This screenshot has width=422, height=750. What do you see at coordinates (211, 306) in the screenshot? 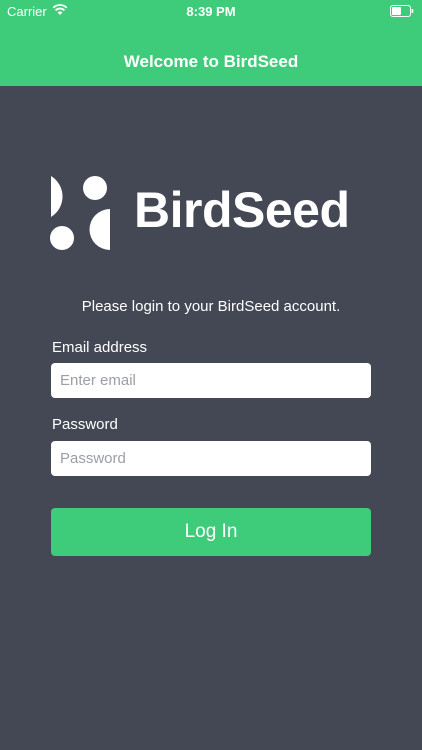
I see `login-prompt: Please login to your BirdSeed account.` at bounding box center [211, 306].